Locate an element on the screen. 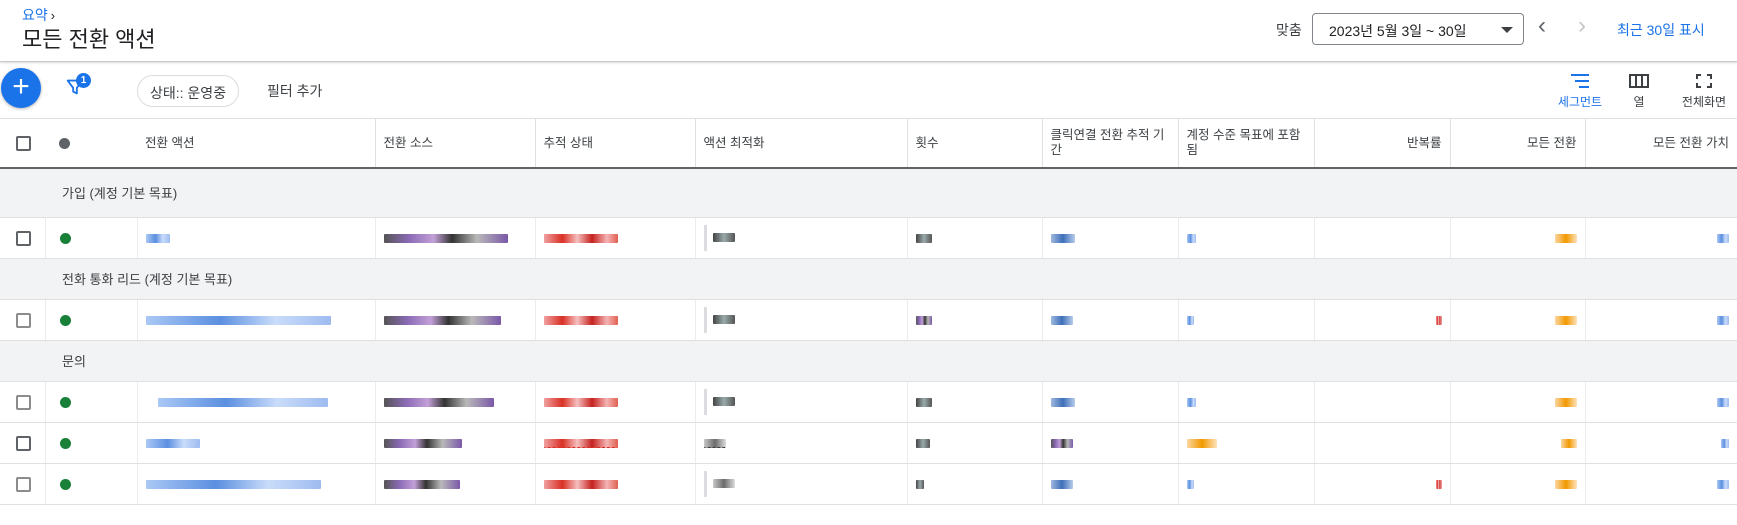 The width and height of the screenshot is (1737, 525). status-filter-chip: 상태:: 운영중 is located at coordinates (188, 91).